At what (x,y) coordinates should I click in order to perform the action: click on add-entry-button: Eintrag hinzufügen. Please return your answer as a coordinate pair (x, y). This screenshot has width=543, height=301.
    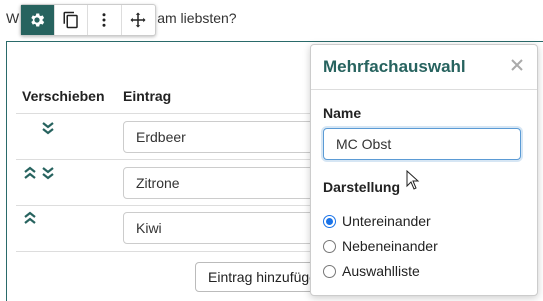
    Looking at the image, I should click on (260, 277).